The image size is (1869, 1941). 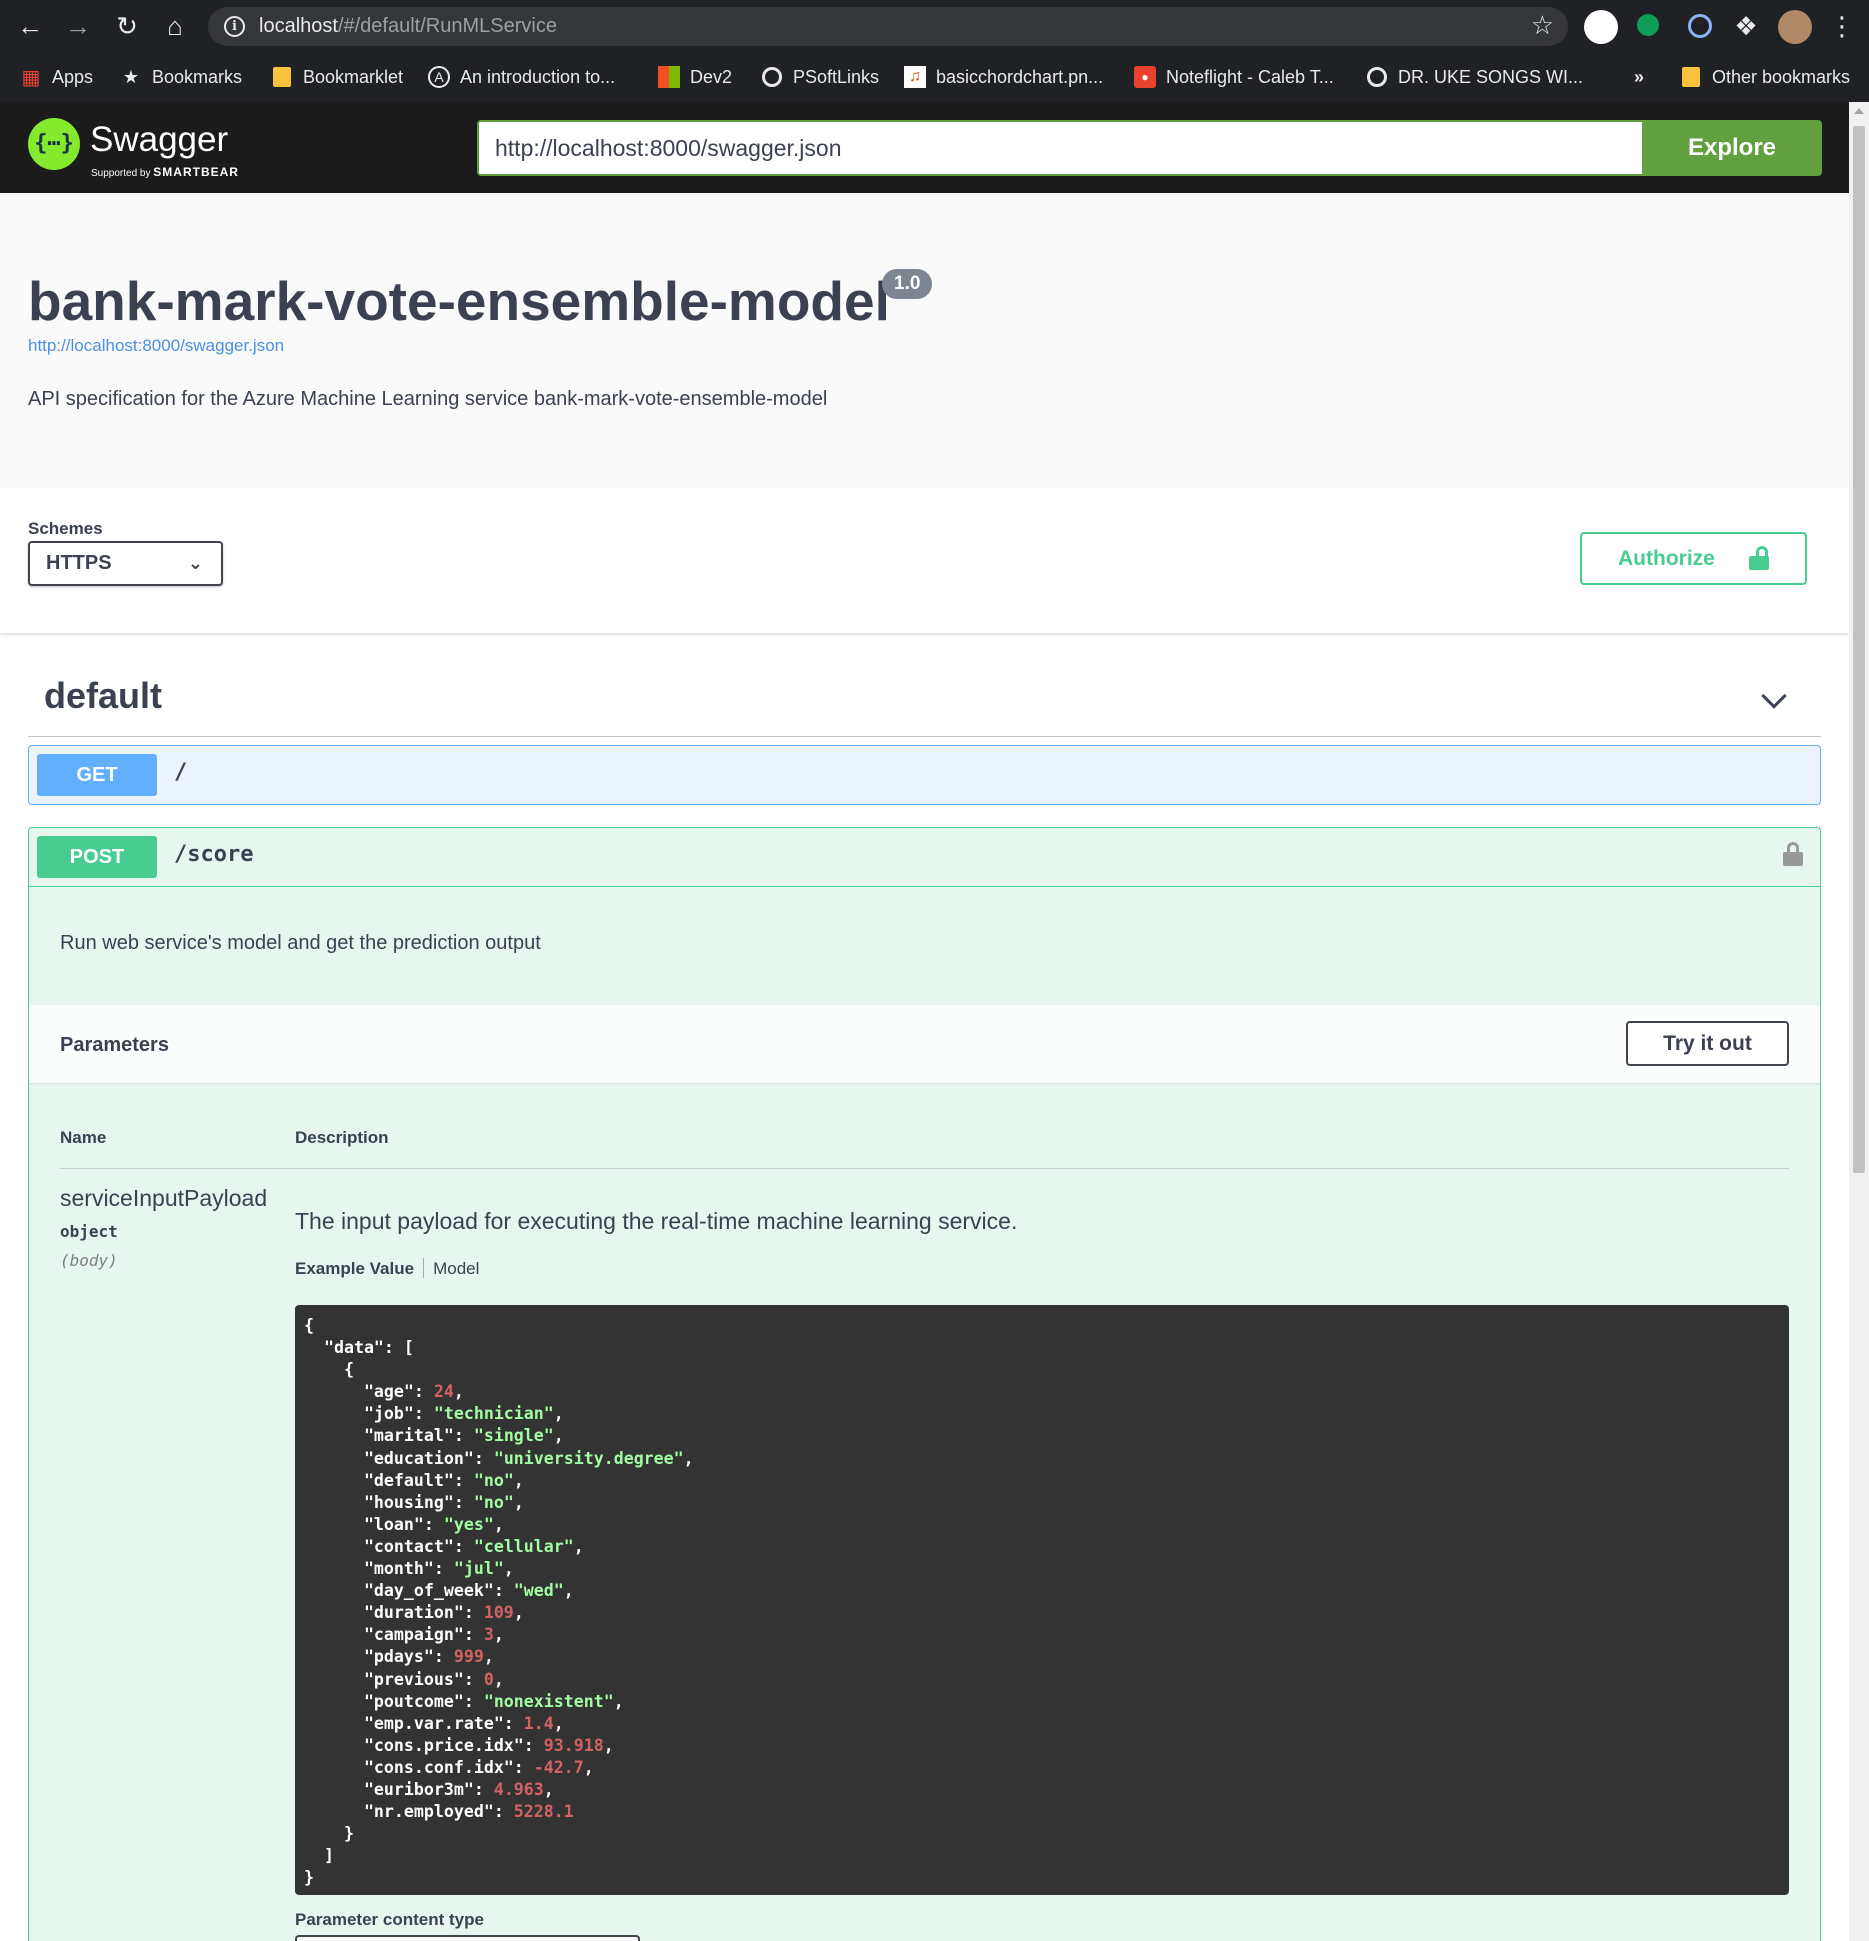 What do you see at coordinates (127, 26) in the screenshot?
I see `reload-icon: ↻` at bounding box center [127, 26].